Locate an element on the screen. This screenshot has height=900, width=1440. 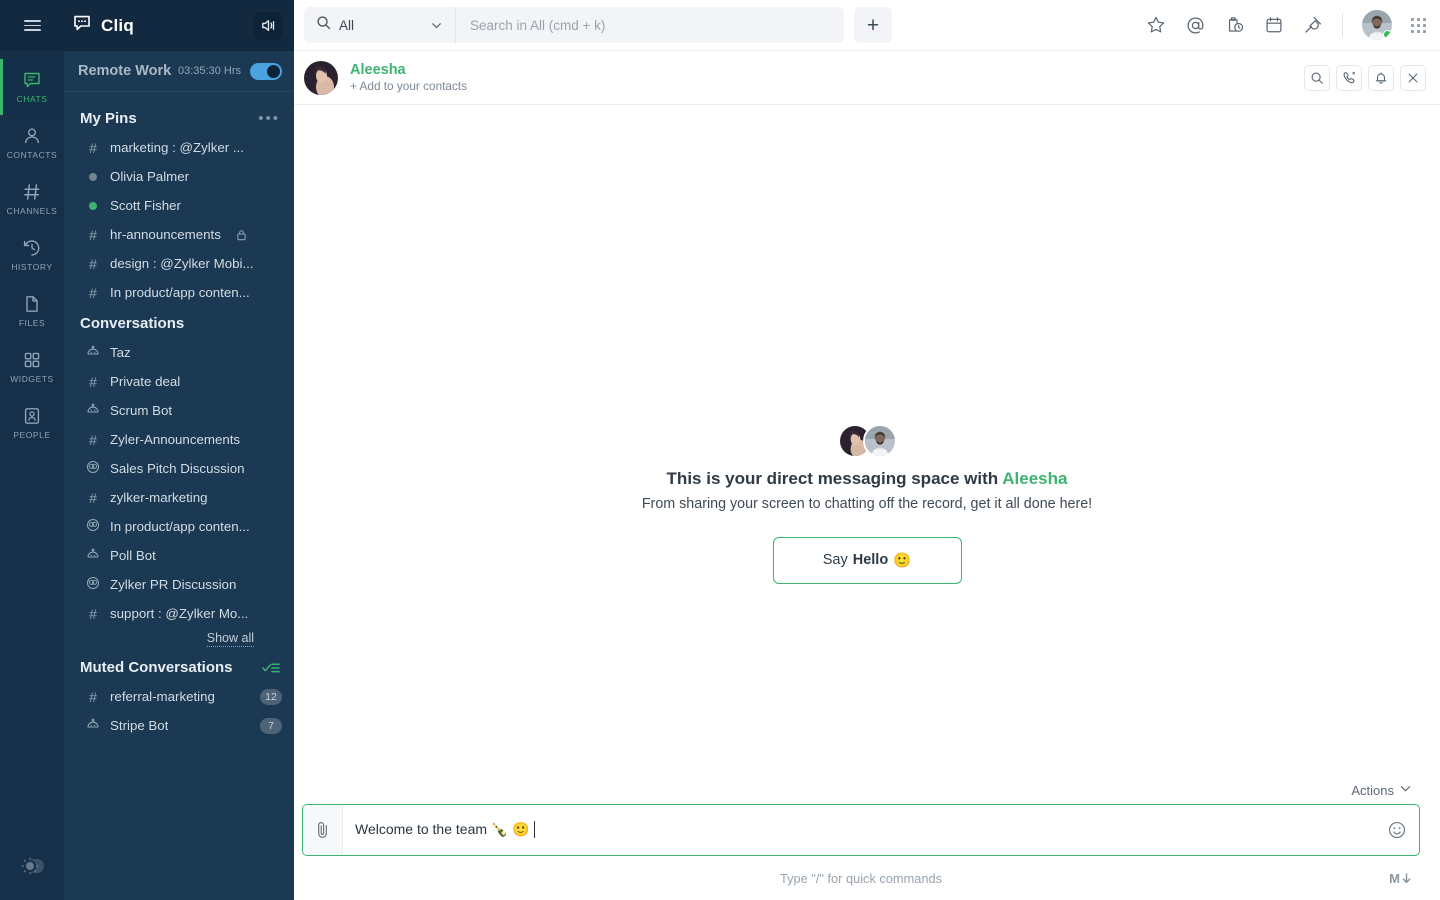
composer-hint: Type "/" for quick commands is located at coordinates (861, 878).